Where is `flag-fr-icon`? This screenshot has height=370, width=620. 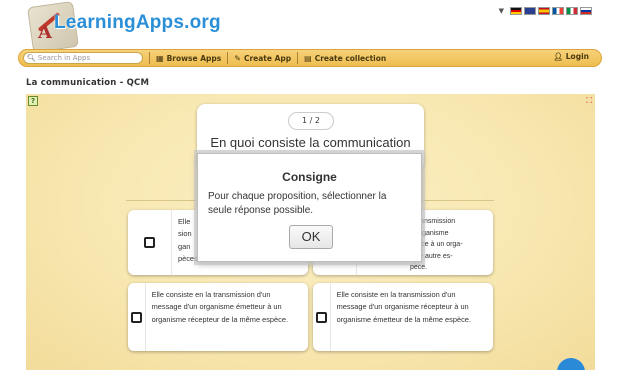 flag-fr-icon is located at coordinates (558, 11).